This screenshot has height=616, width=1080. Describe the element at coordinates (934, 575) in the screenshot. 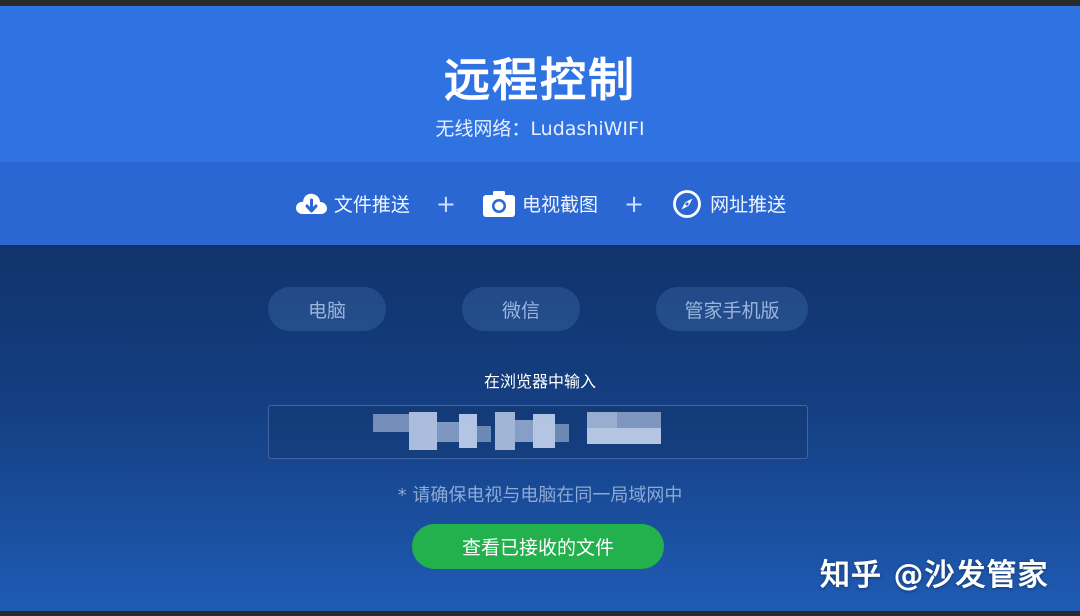

I see `watermark: 知乎 @沙发管家` at that location.